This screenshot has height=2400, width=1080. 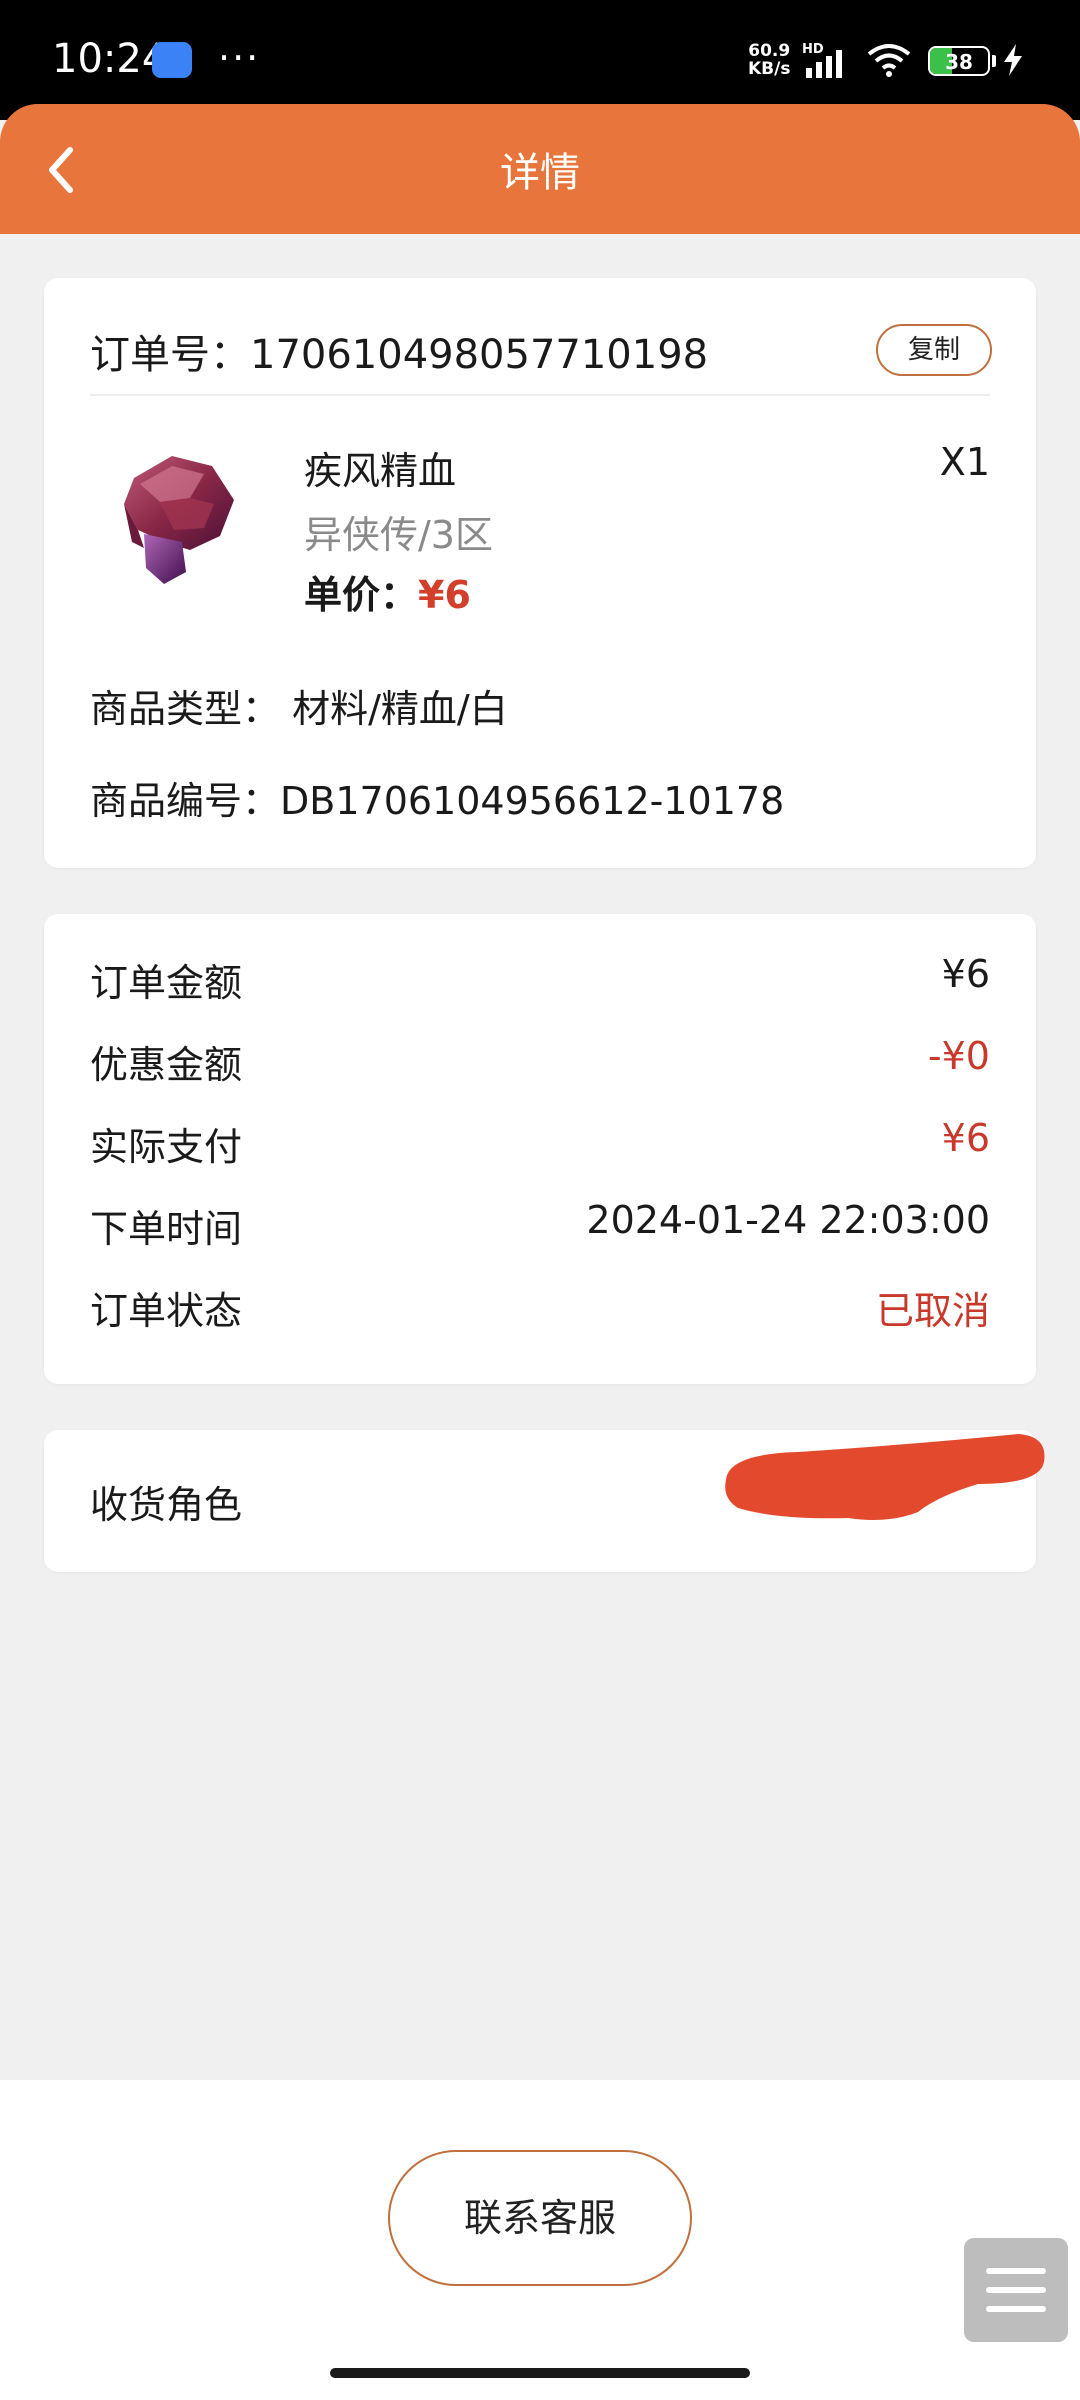 I want to click on order-number-label: 订单号：, so click(x=170, y=355).